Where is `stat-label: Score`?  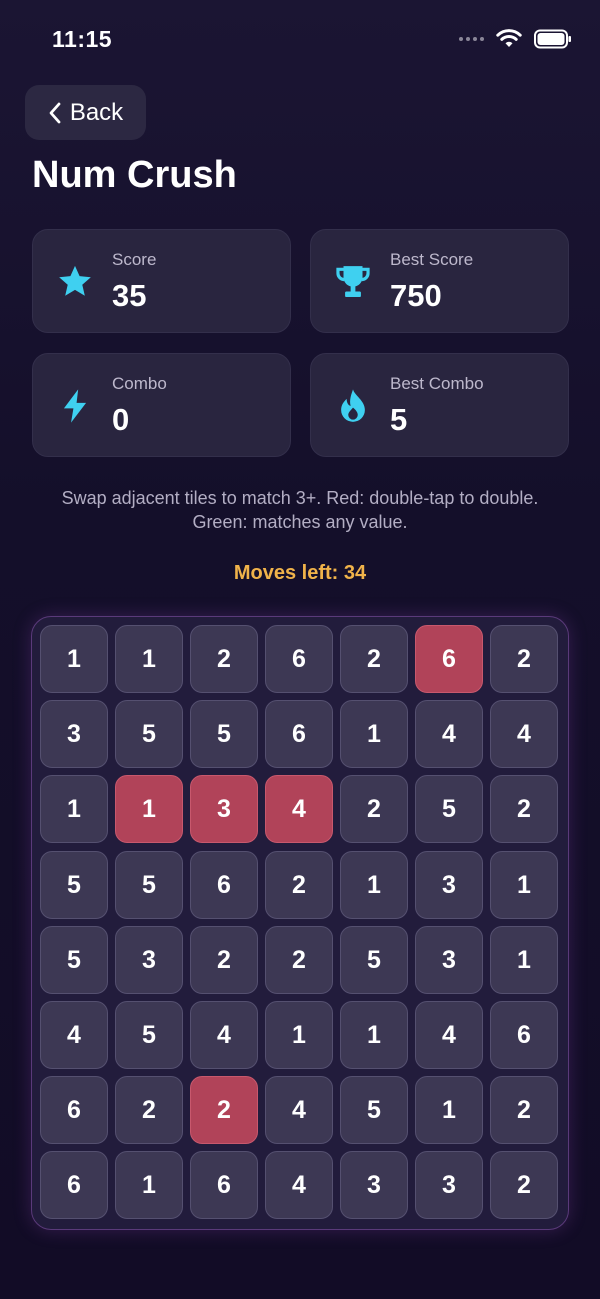 stat-label: Score is located at coordinates (134, 259).